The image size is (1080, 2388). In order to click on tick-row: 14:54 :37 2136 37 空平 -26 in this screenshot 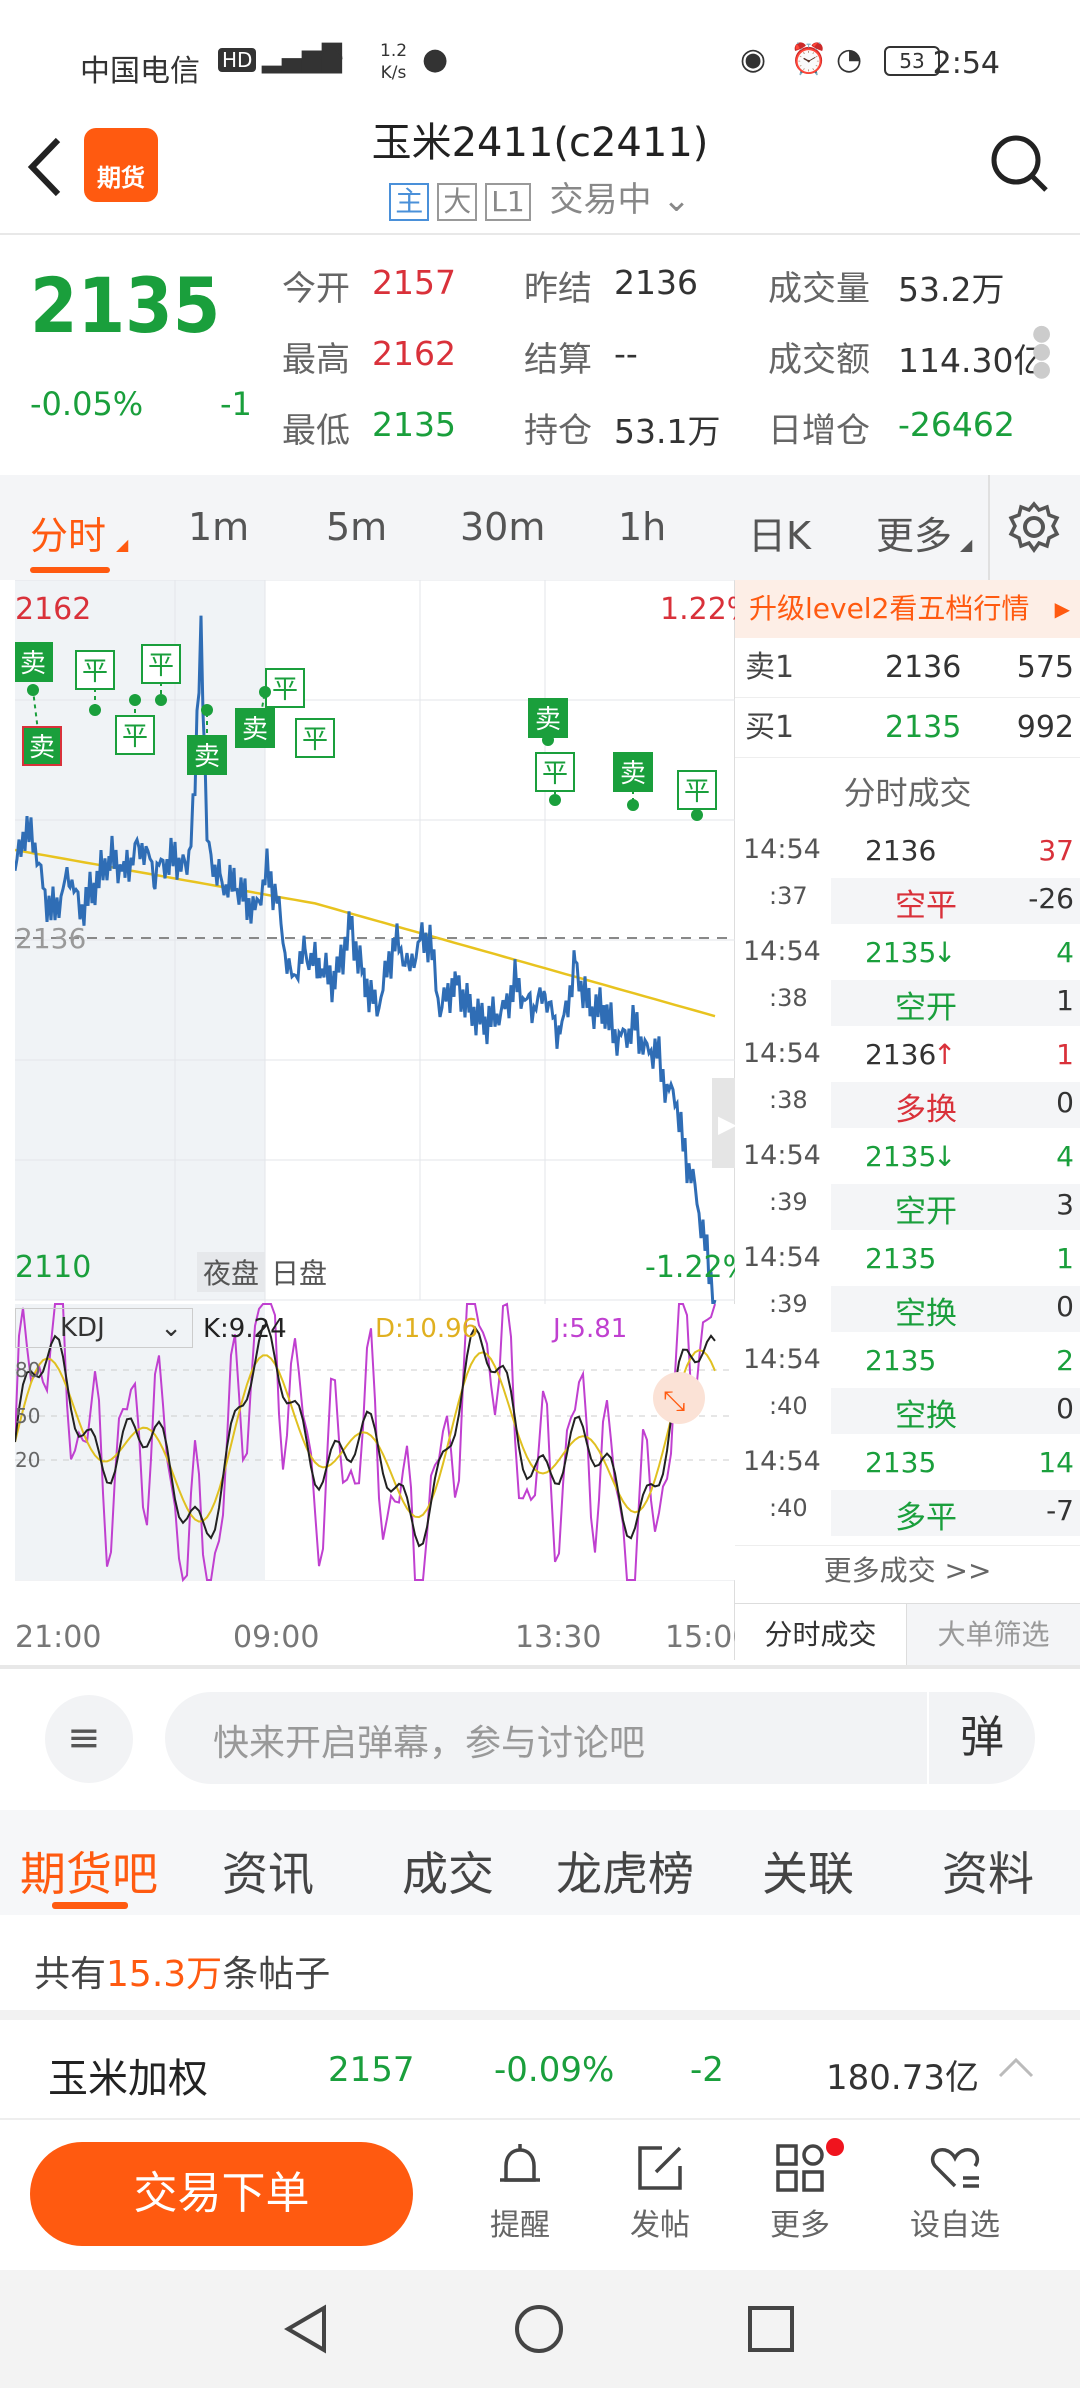, I will do `click(907, 879)`.